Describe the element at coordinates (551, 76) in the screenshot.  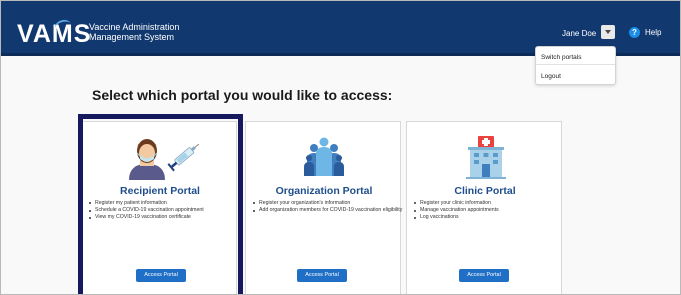
I see `menu-item-logout: Logout` at that location.